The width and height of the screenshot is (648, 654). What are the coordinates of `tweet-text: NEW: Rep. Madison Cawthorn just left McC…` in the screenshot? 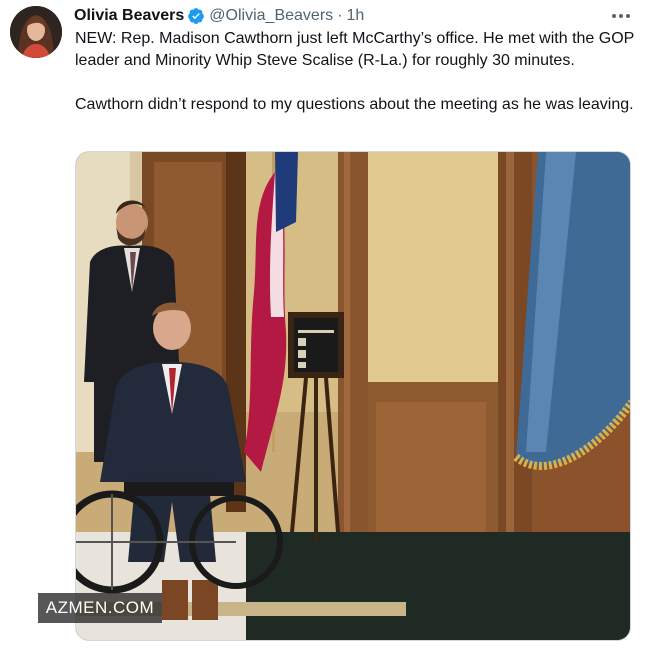 It's located at (355, 72).